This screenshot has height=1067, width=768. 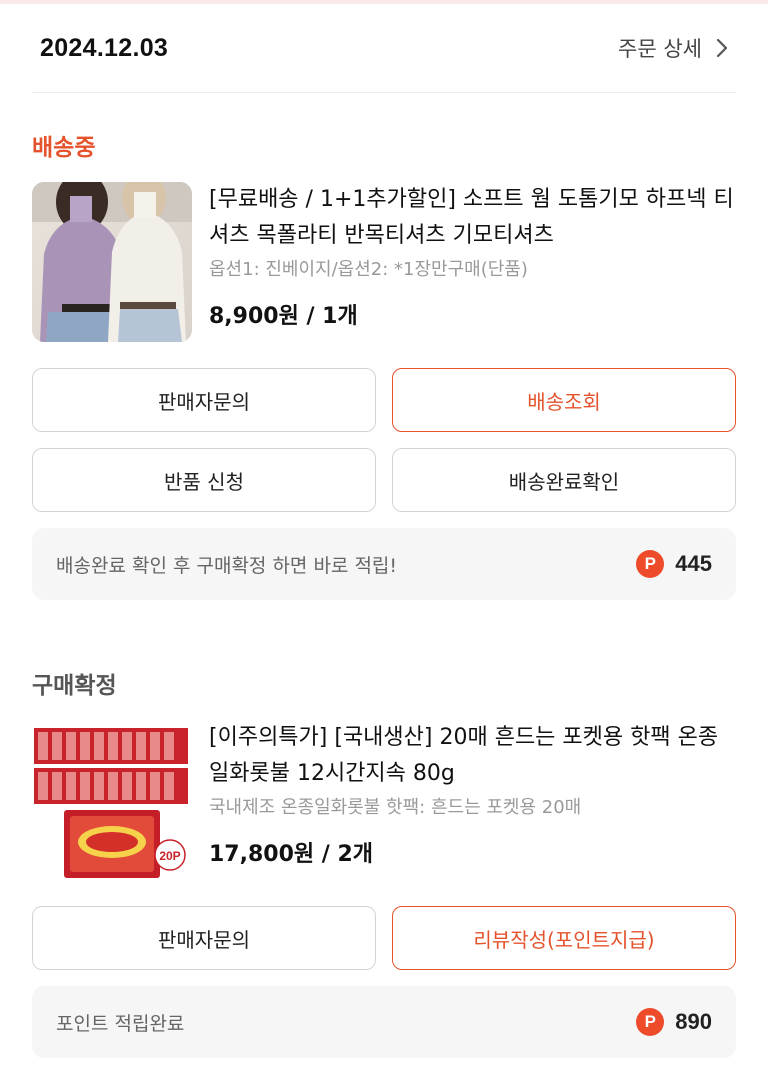 What do you see at coordinates (384, 48) in the screenshot?
I see `order-header: 2024.12.03 주문 상세` at bounding box center [384, 48].